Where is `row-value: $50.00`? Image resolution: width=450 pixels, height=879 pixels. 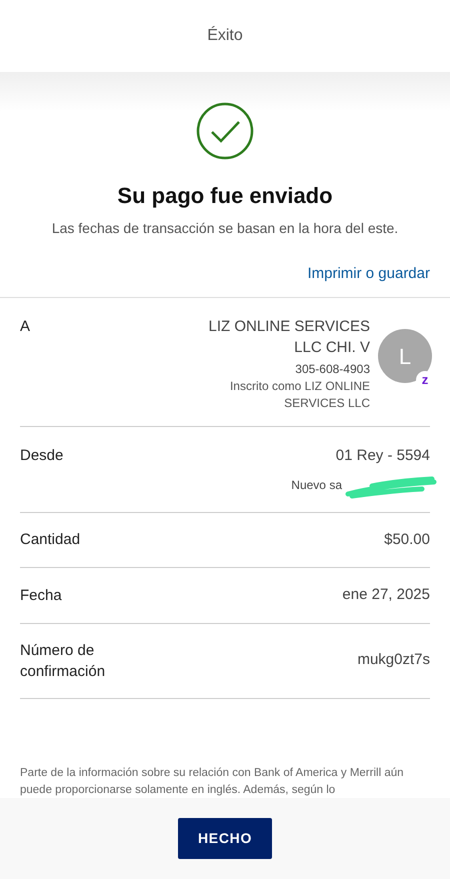
row-value: $50.00 is located at coordinates (407, 540).